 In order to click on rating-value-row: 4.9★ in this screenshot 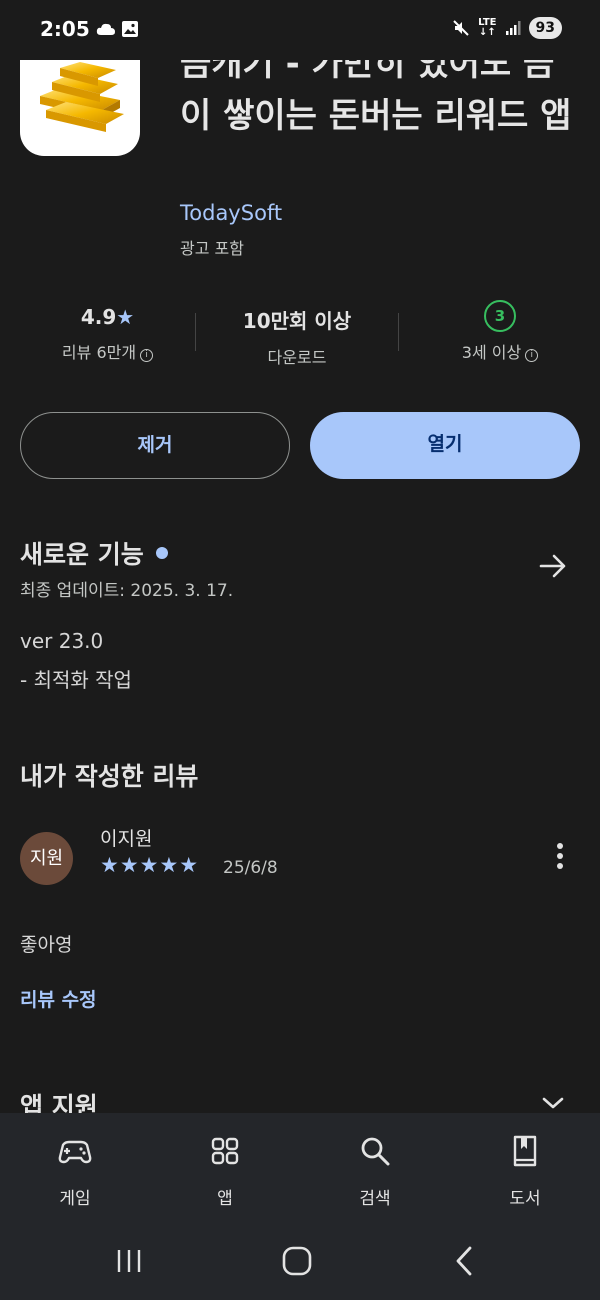, I will do `click(107, 317)`.